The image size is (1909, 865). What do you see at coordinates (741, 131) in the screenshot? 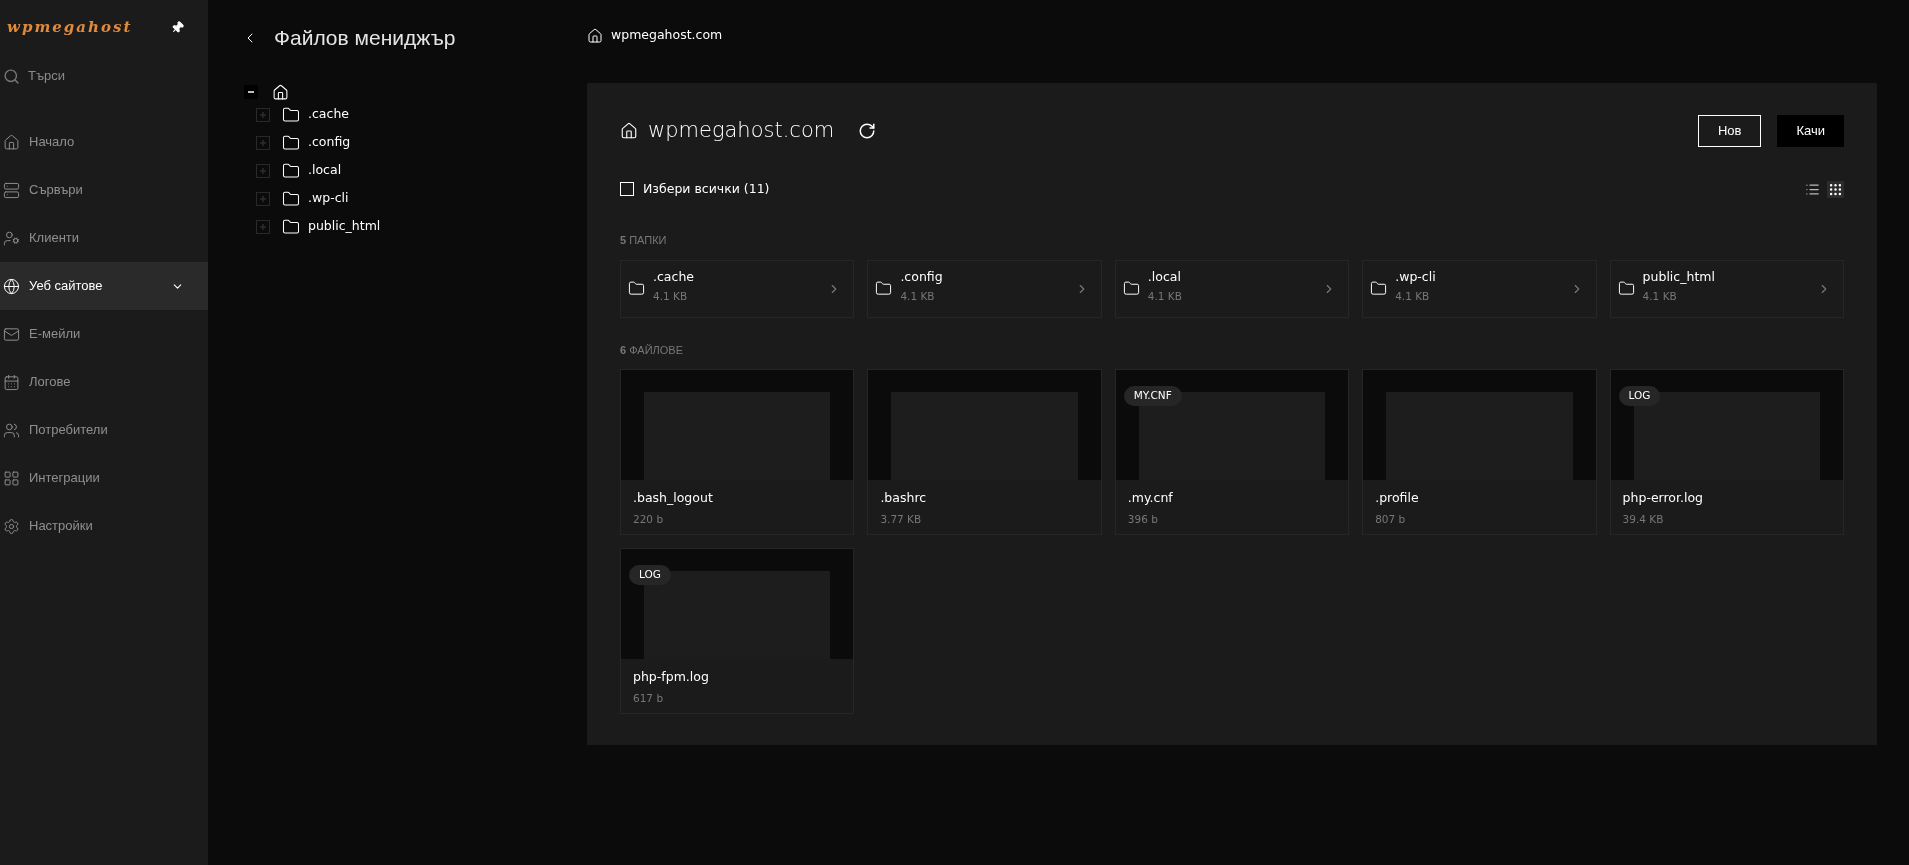
I see `folder-title: wpmegahost.com` at bounding box center [741, 131].